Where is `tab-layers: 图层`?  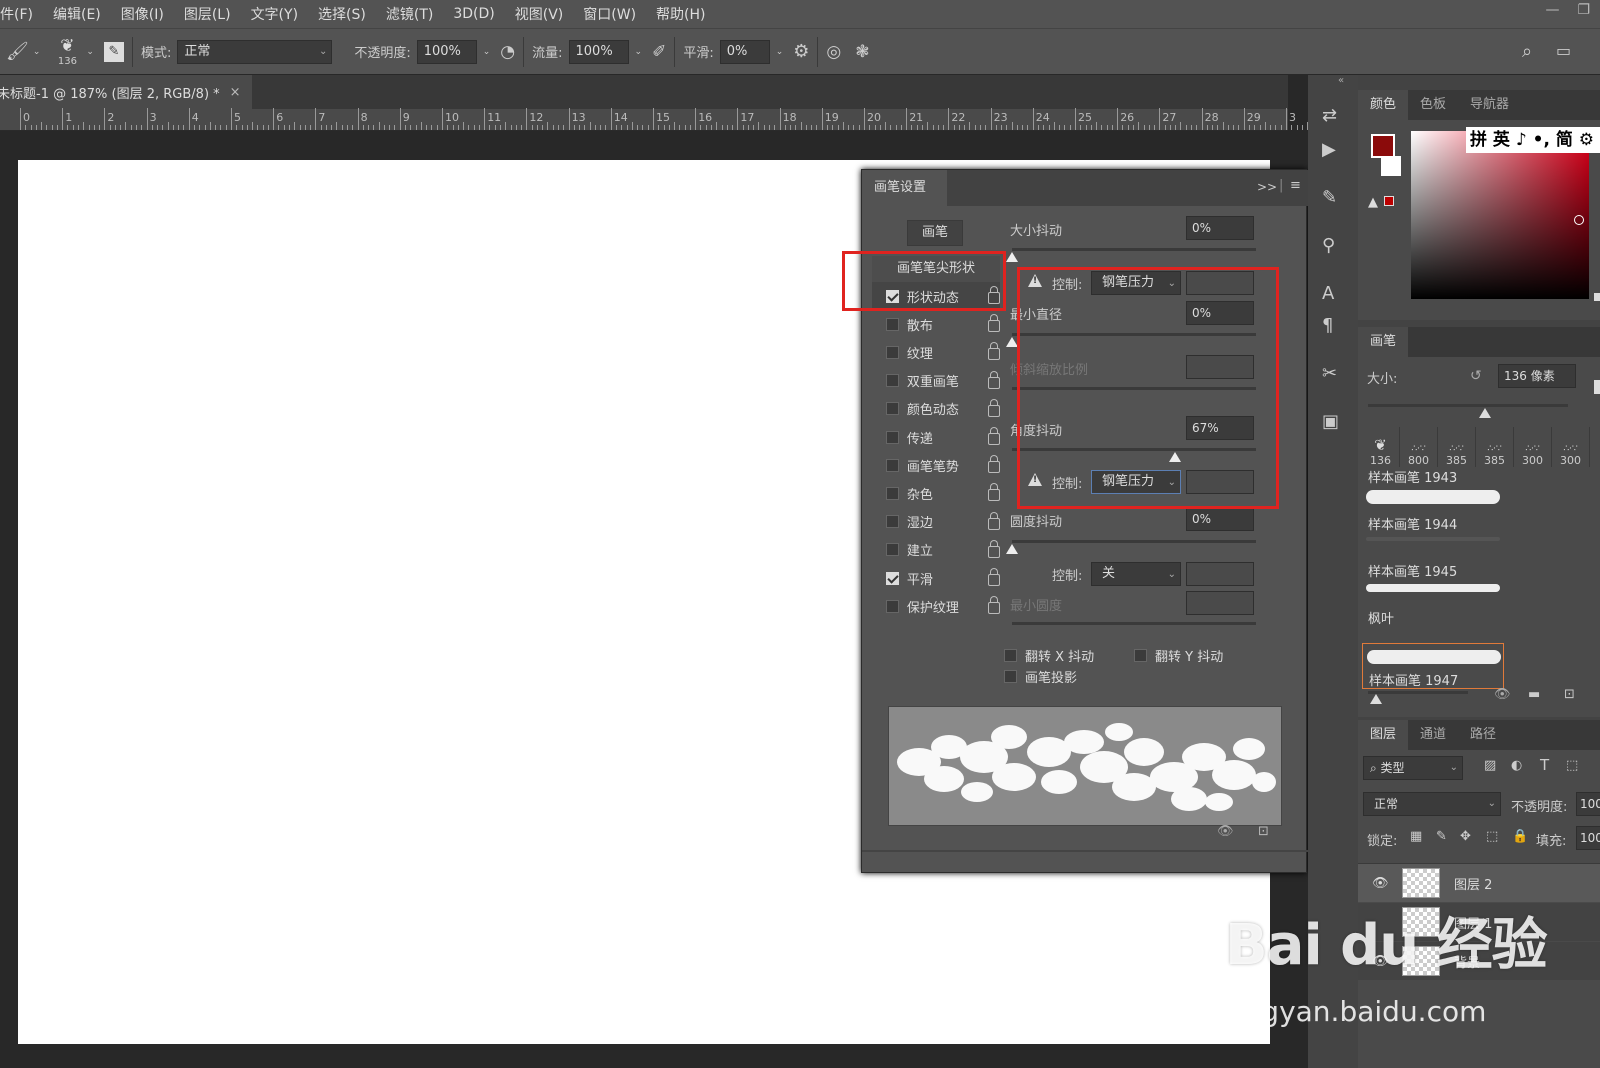
tab-layers: 图层 is located at coordinates (1383, 735).